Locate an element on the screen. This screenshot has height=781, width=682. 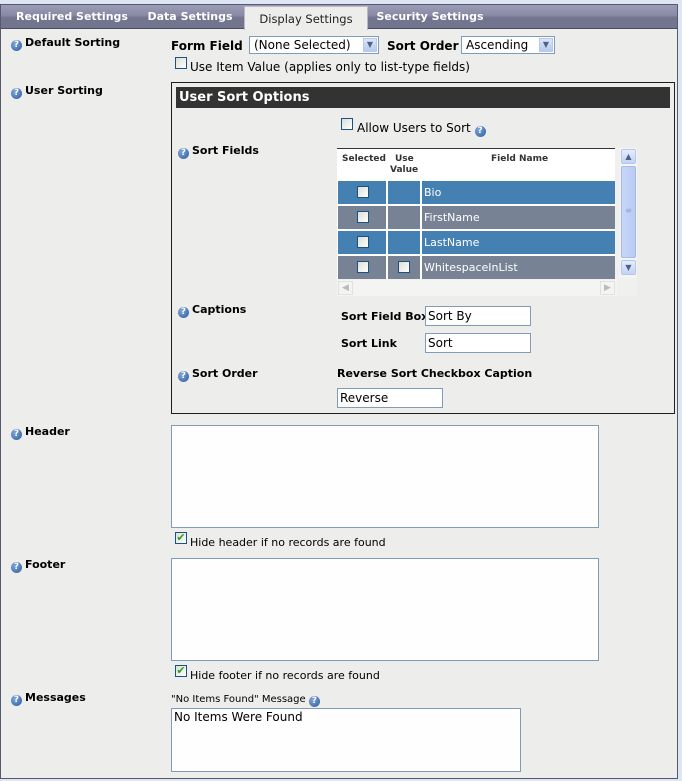
messages-label: ? Messages is located at coordinates (48, 698).